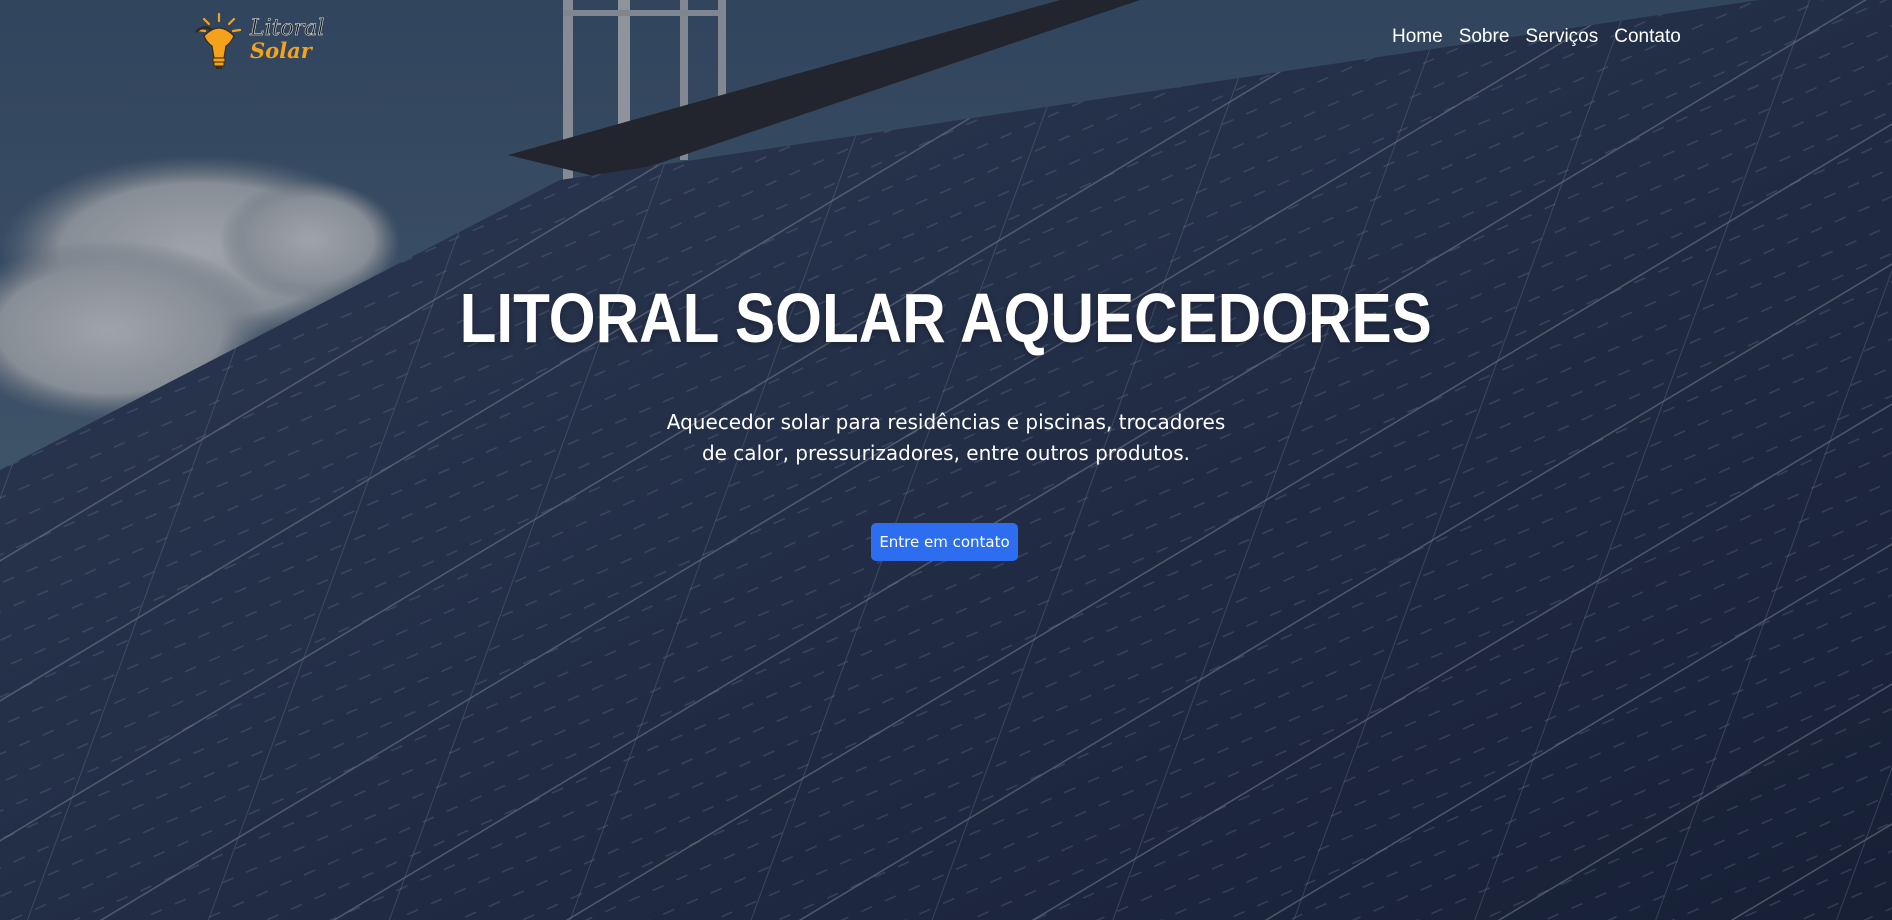 Image resolution: width=1892 pixels, height=920 pixels. I want to click on lightbulb-sun-icon, so click(218, 40).